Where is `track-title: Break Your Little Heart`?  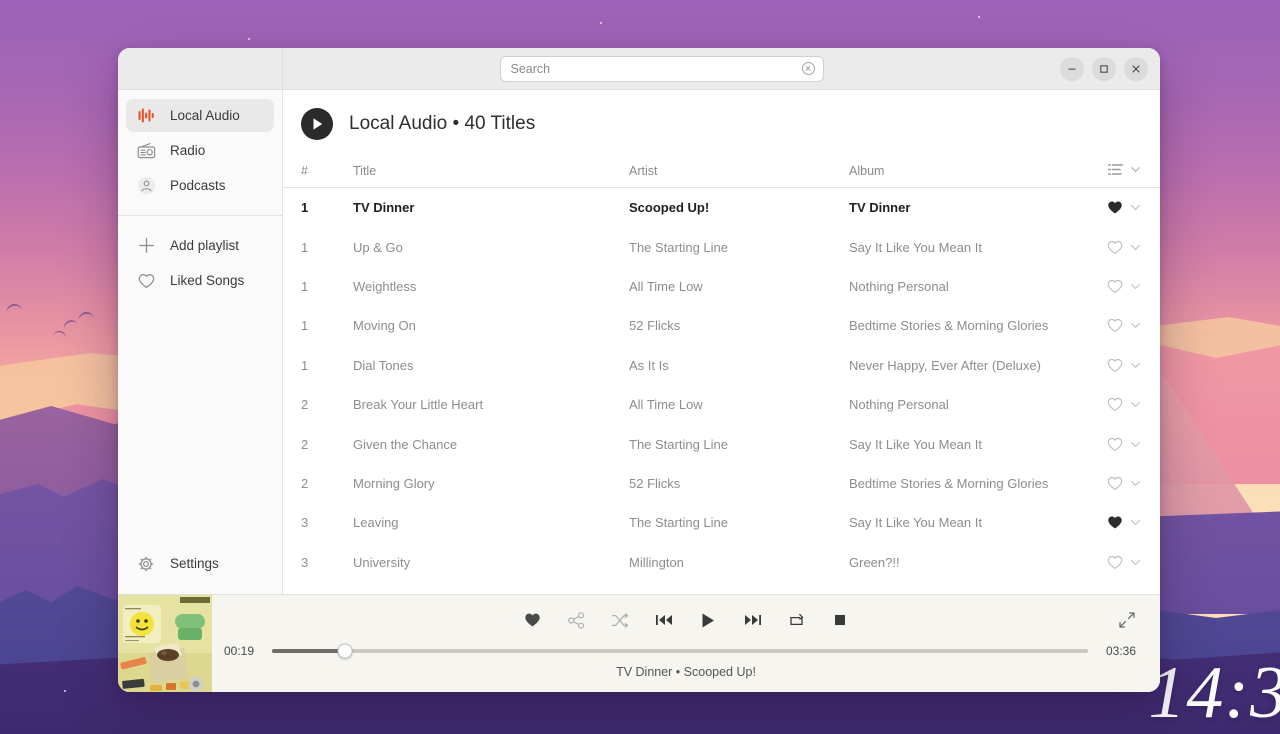 track-title: Break Your Little Heart is located at coordinates (418, 405).